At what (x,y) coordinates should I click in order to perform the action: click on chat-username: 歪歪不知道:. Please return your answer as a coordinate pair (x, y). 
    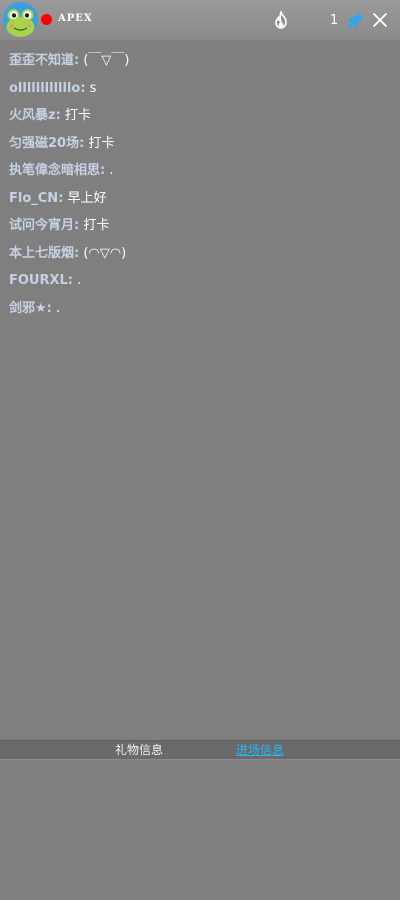
    Looking at the image, I should click on (44, 60).